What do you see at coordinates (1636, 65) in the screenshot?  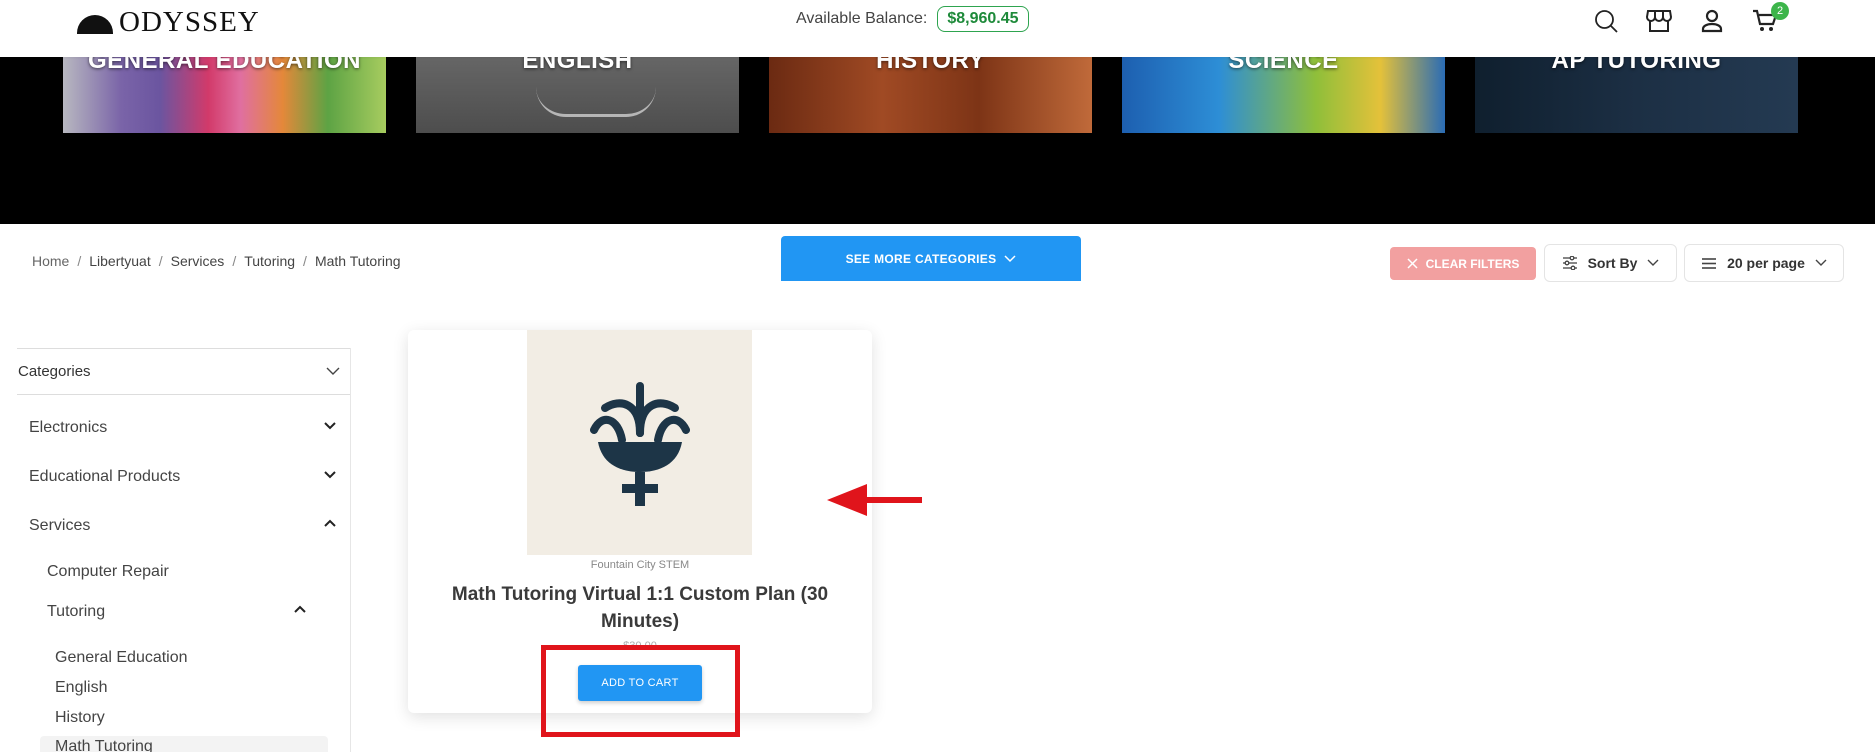 I see `category-tile-label: AP TUTORING` at bounding box center [1636, 65].